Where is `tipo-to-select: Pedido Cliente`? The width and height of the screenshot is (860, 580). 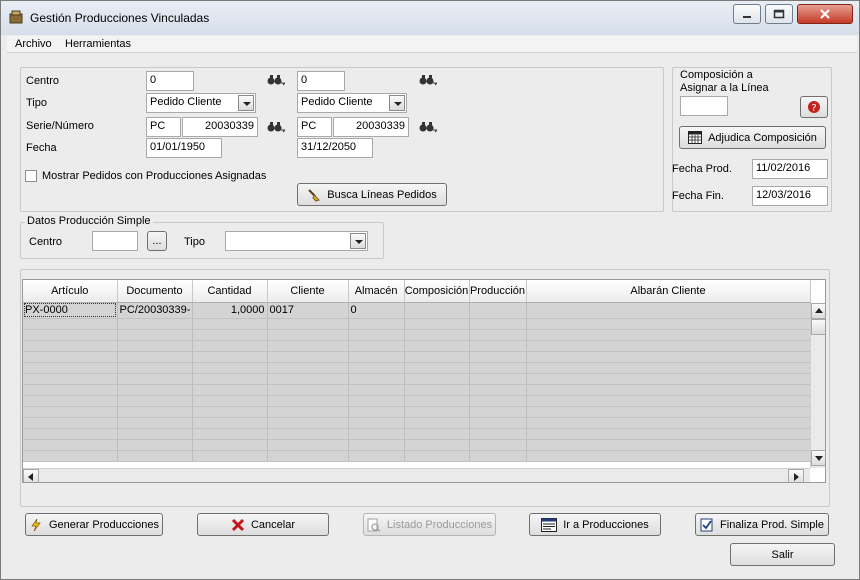
tipo-to-select: Pedido Cliente is located at coordinates (352, 103).